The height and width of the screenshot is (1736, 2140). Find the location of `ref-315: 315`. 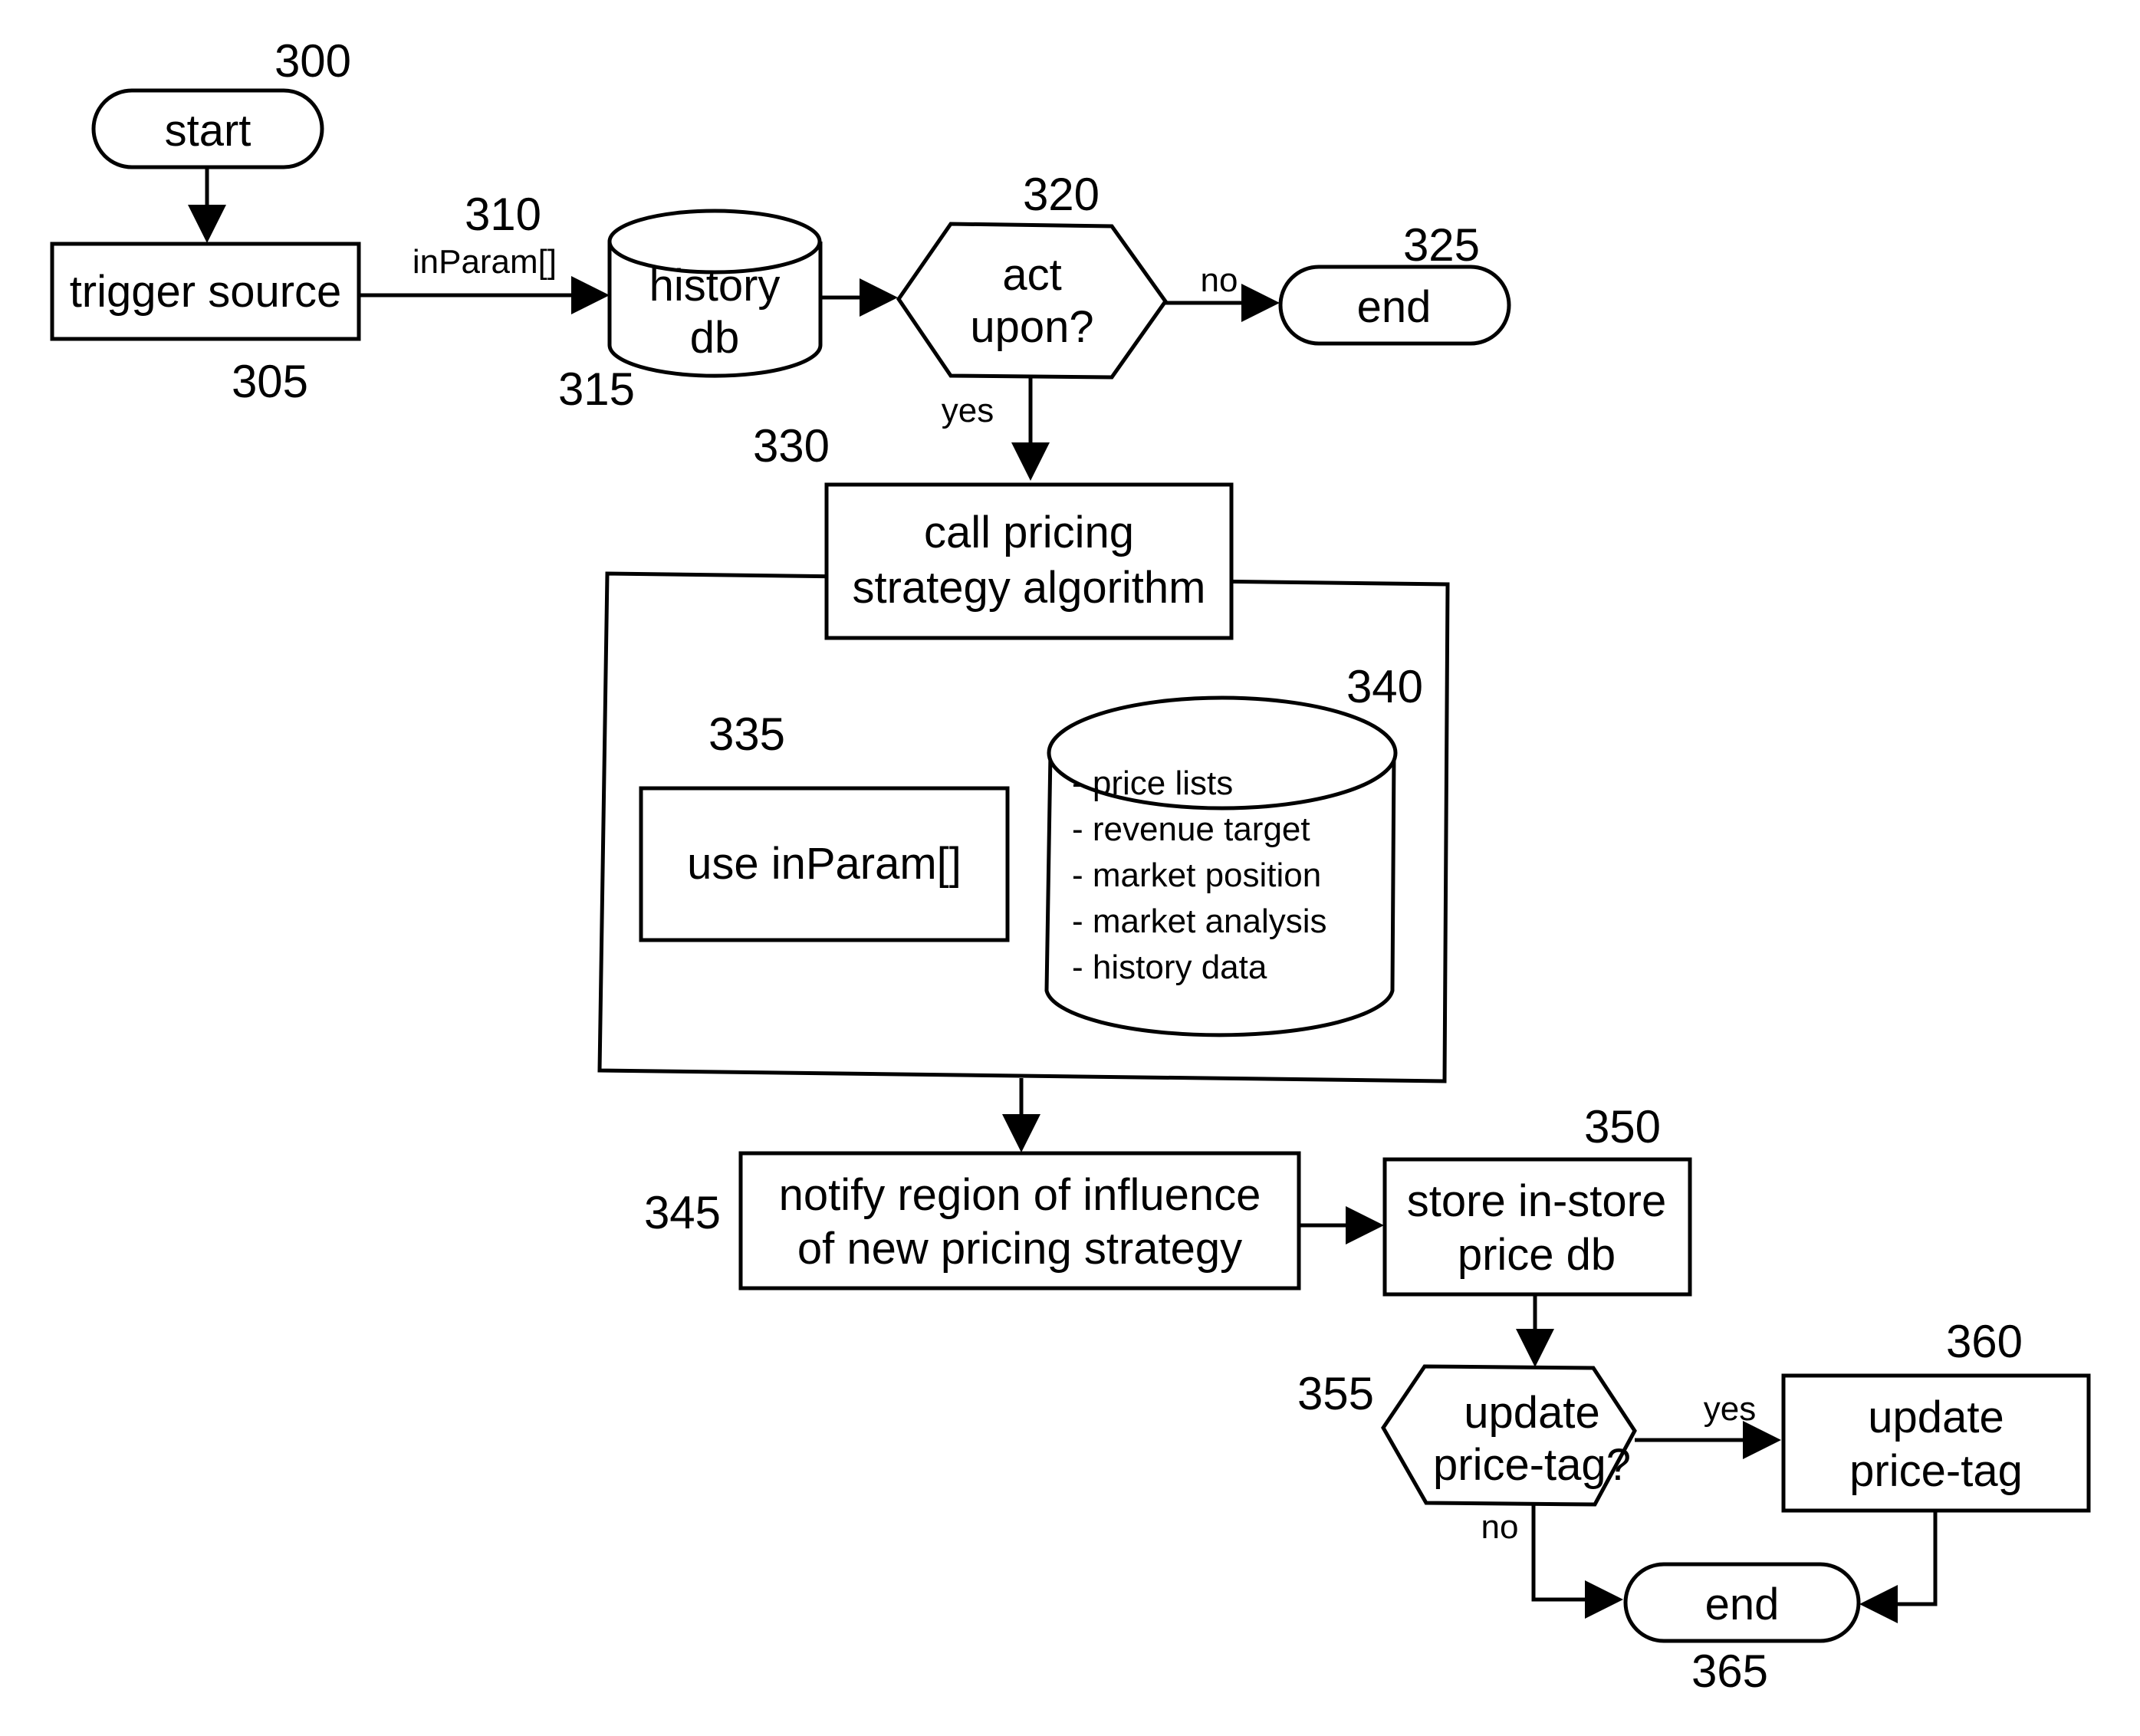

ref-315: 315 is located at coordinates (596, 389).